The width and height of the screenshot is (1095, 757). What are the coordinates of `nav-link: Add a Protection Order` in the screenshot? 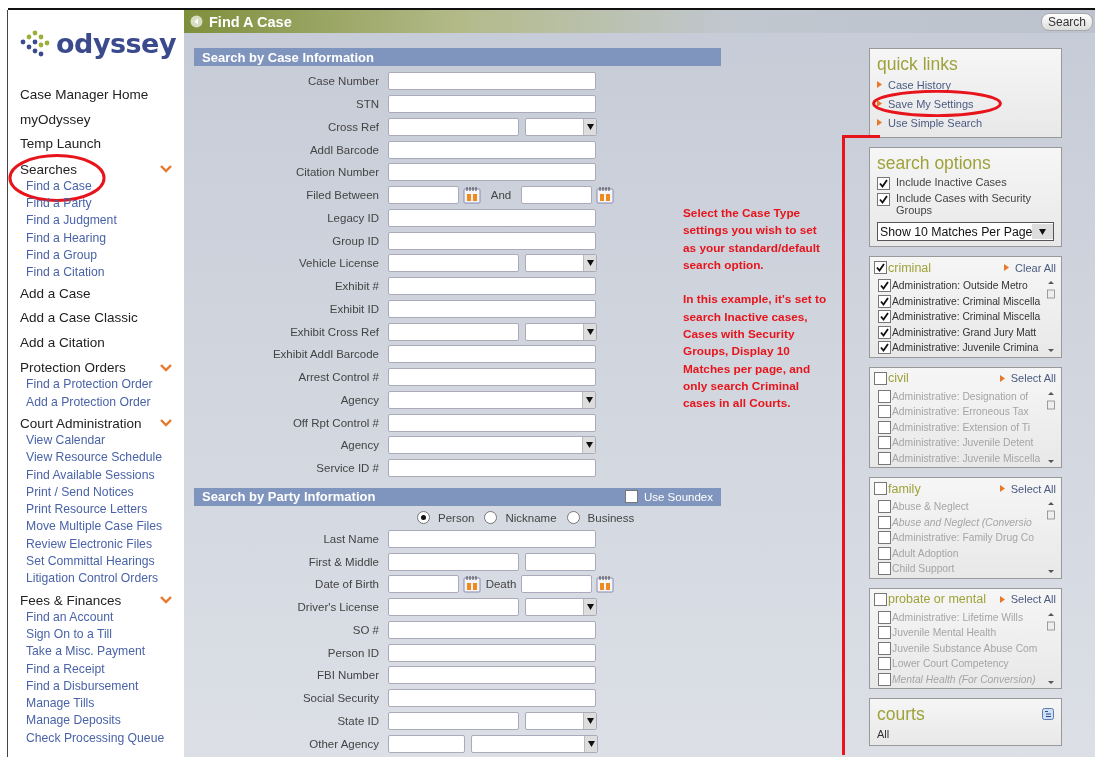 It's located at (85, 402).